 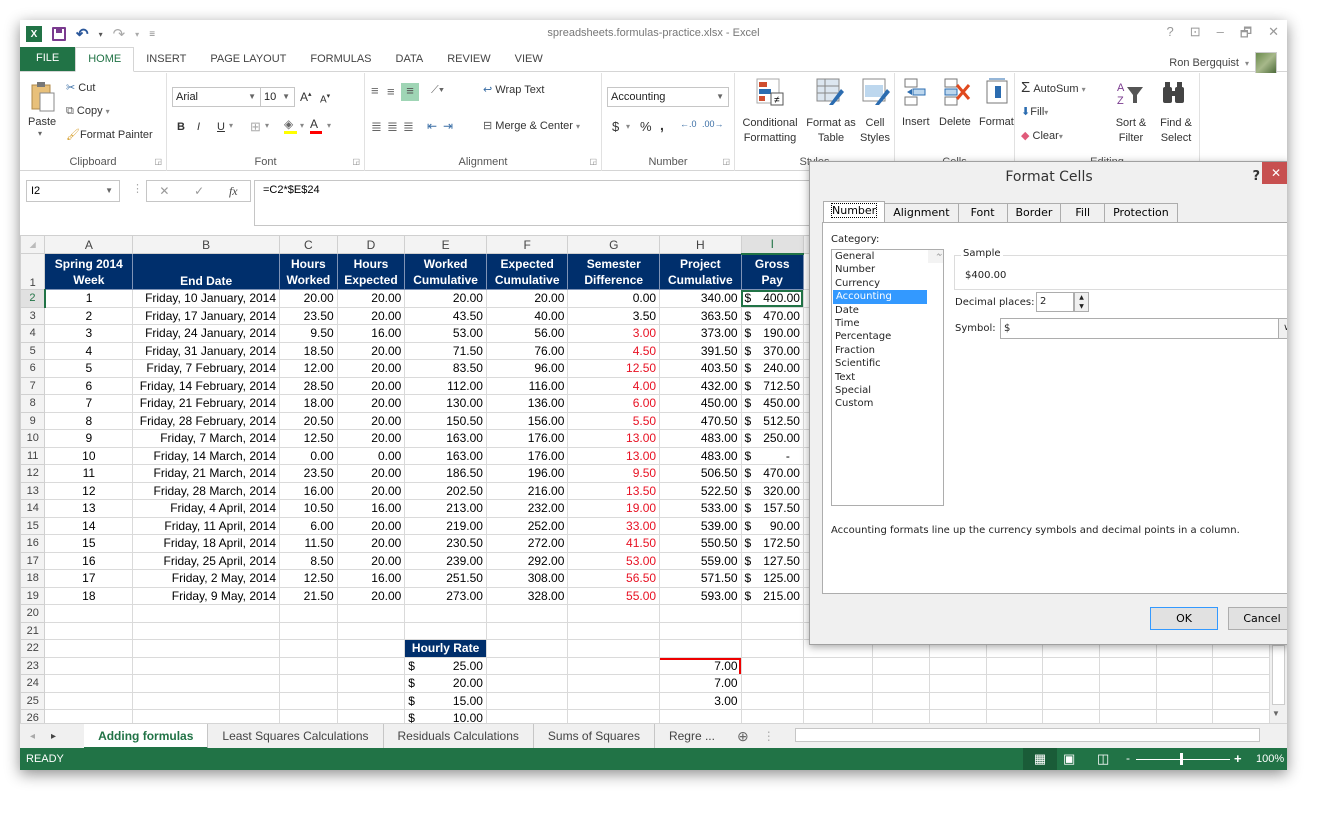 What do you see at coordinates (33, 543) in the screenshot?
I see `row-header: 16` at bounding box center [33, 543].